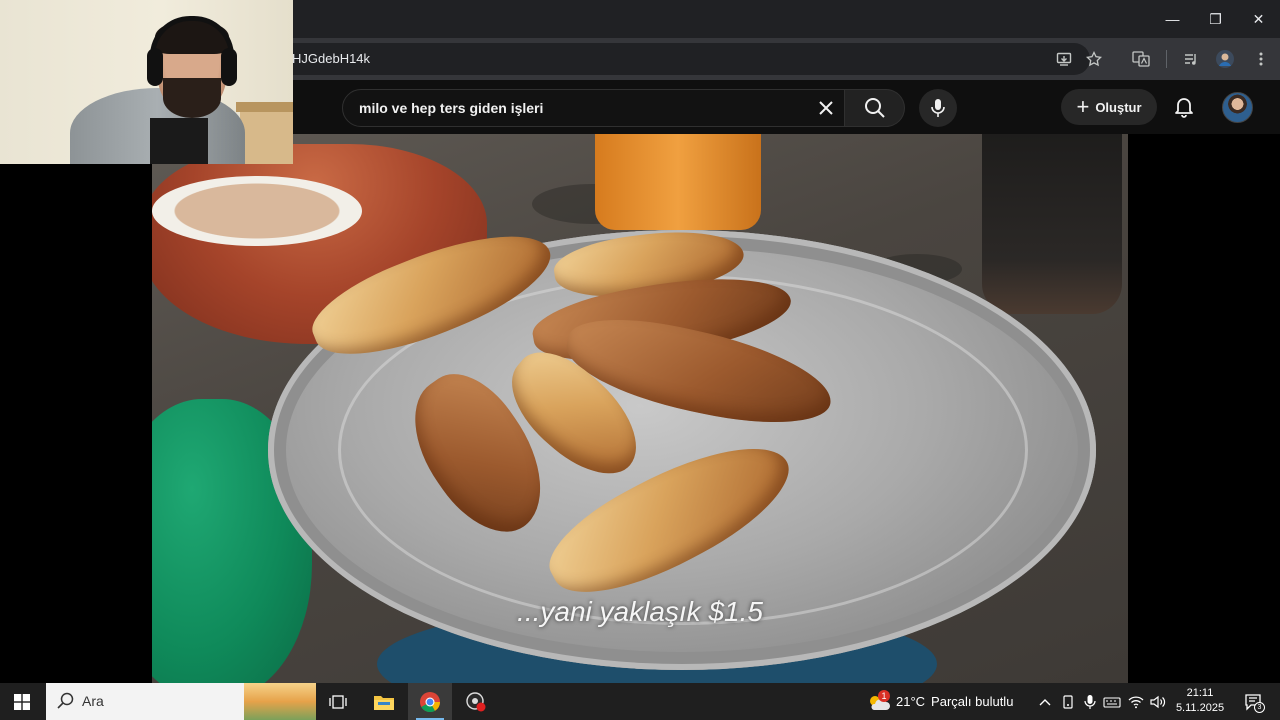  Describe the element at coordinates (181, 701) in the screenshot. I see `taskbar-search-box: Ara` at that location.